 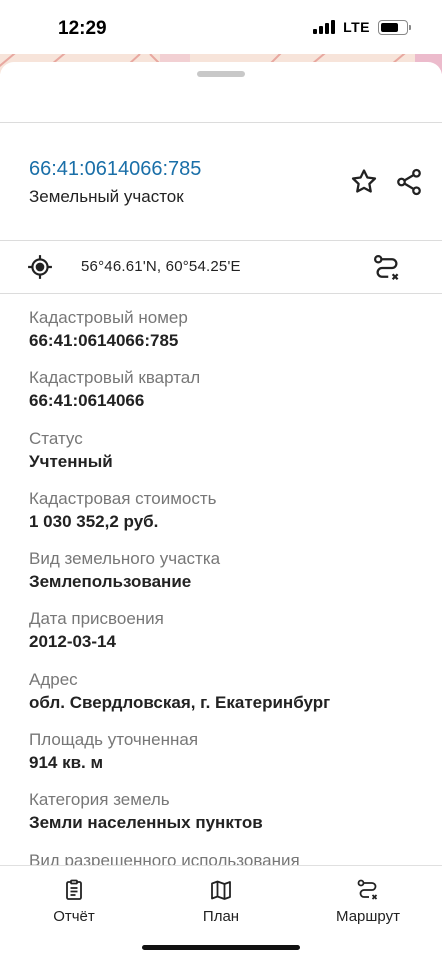 I want to click on tab-route: Маршрут, so click(x=368, y=901).